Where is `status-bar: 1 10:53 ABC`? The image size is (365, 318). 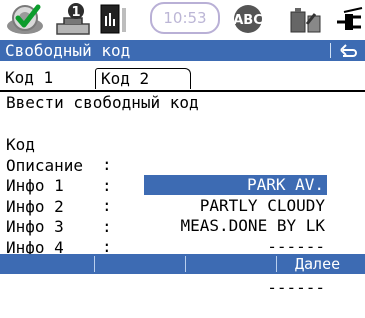 status-bar: 1 10:53 ABC is located at coordinates (182, 19).